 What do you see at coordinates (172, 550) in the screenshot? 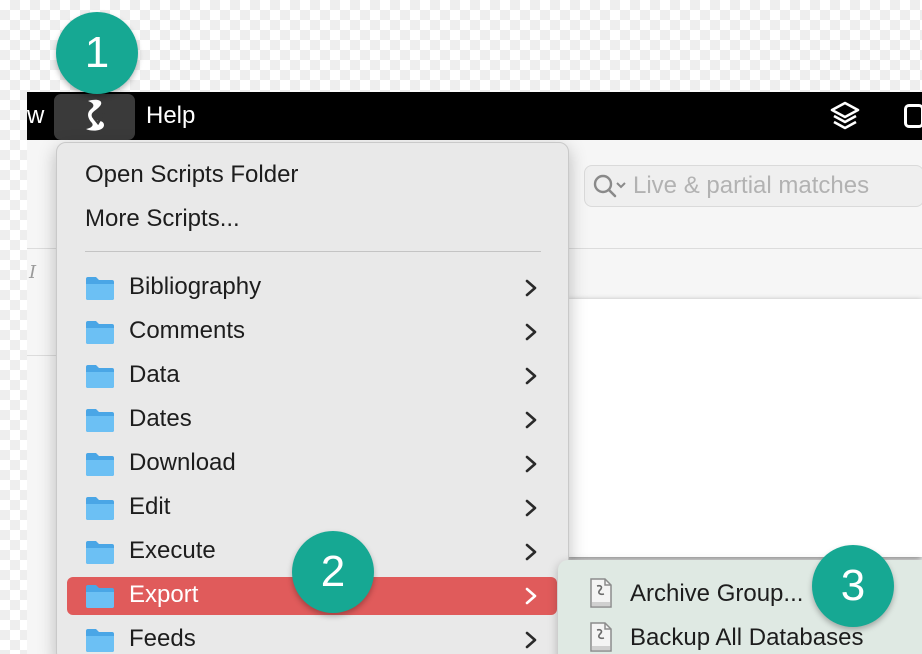
I see `menu-item-label: Execute` at bounding box center [172, 550].